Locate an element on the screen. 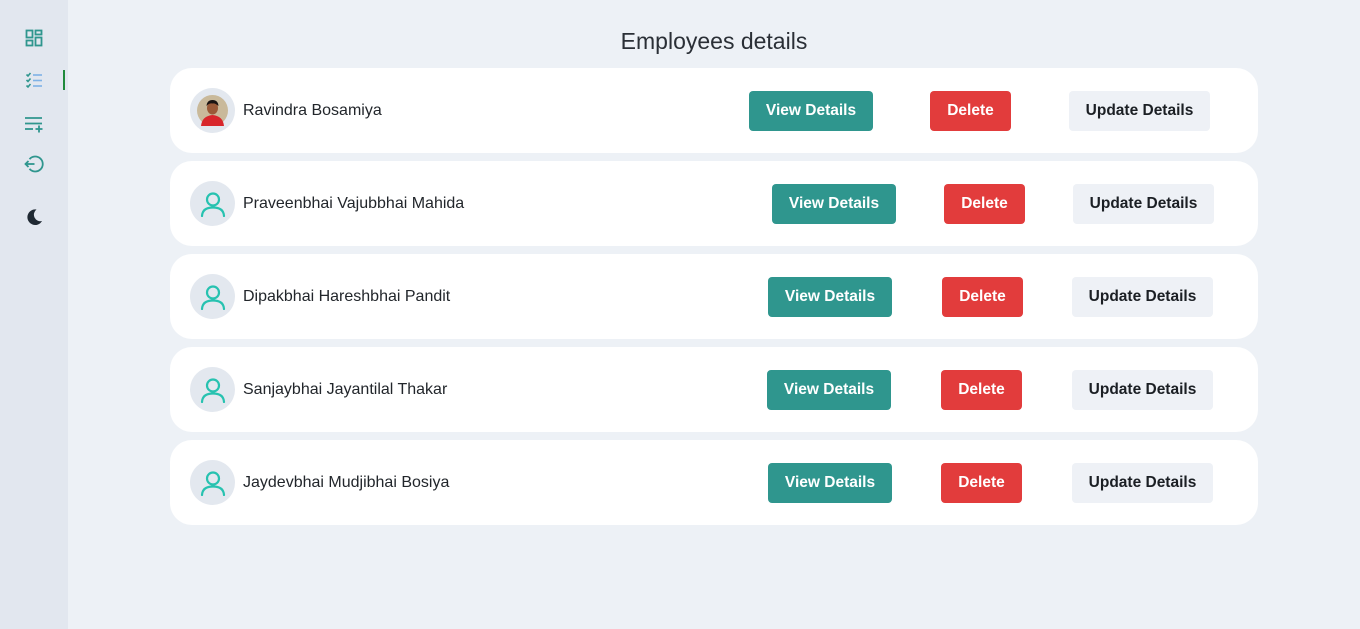 The width and height of the screenshot is (1360, 629). logout-icon is located at coordinates (34, 164).